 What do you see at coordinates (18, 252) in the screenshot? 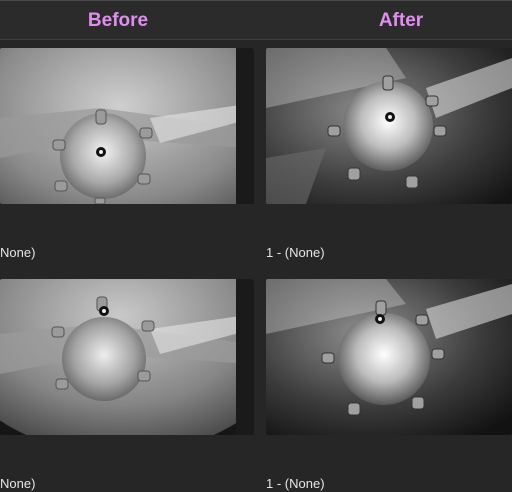
I see `before-caption-1: None)` at bounding box center [18, 252].